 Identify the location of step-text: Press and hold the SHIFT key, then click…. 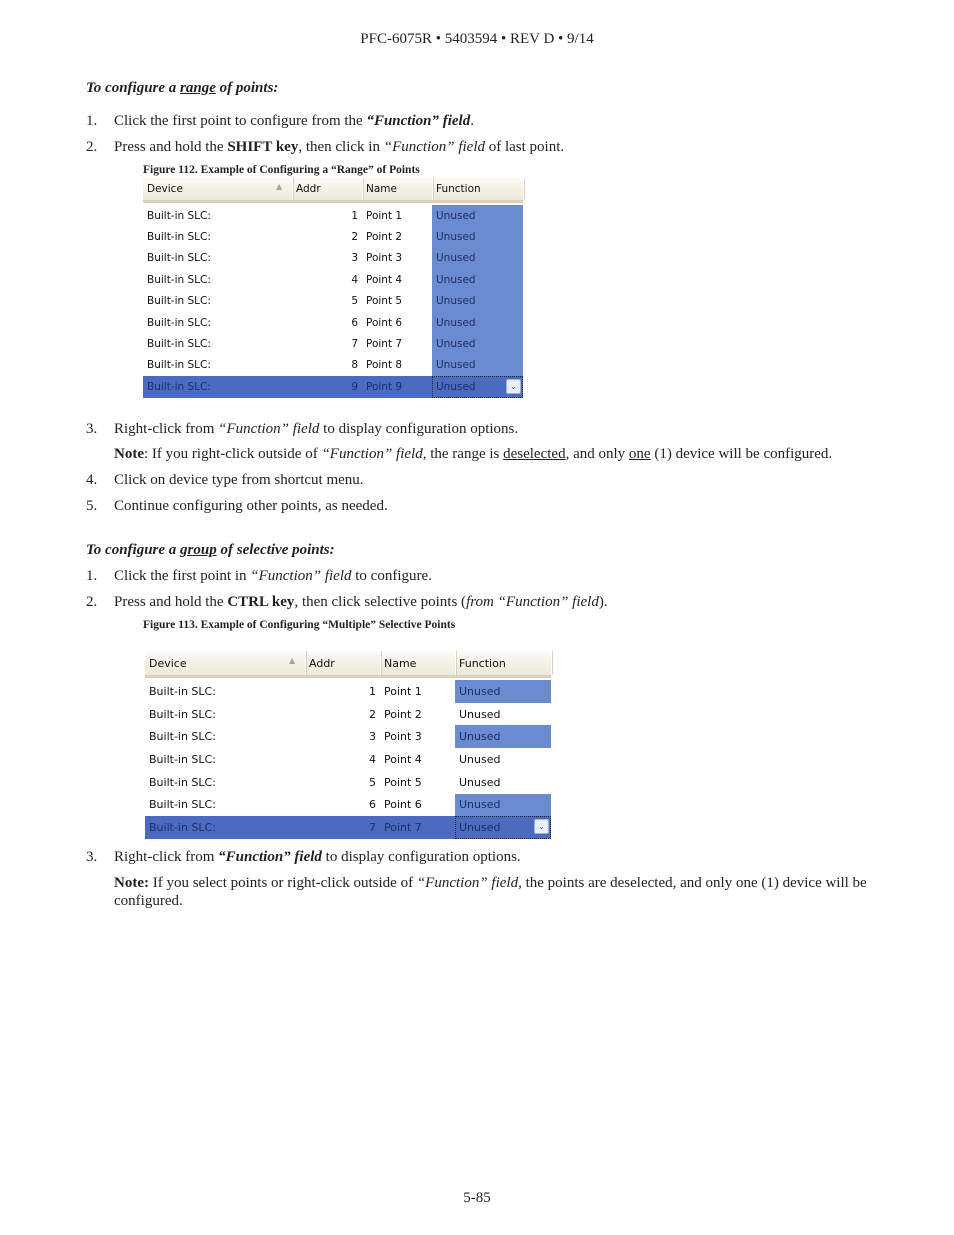
(339, 147).